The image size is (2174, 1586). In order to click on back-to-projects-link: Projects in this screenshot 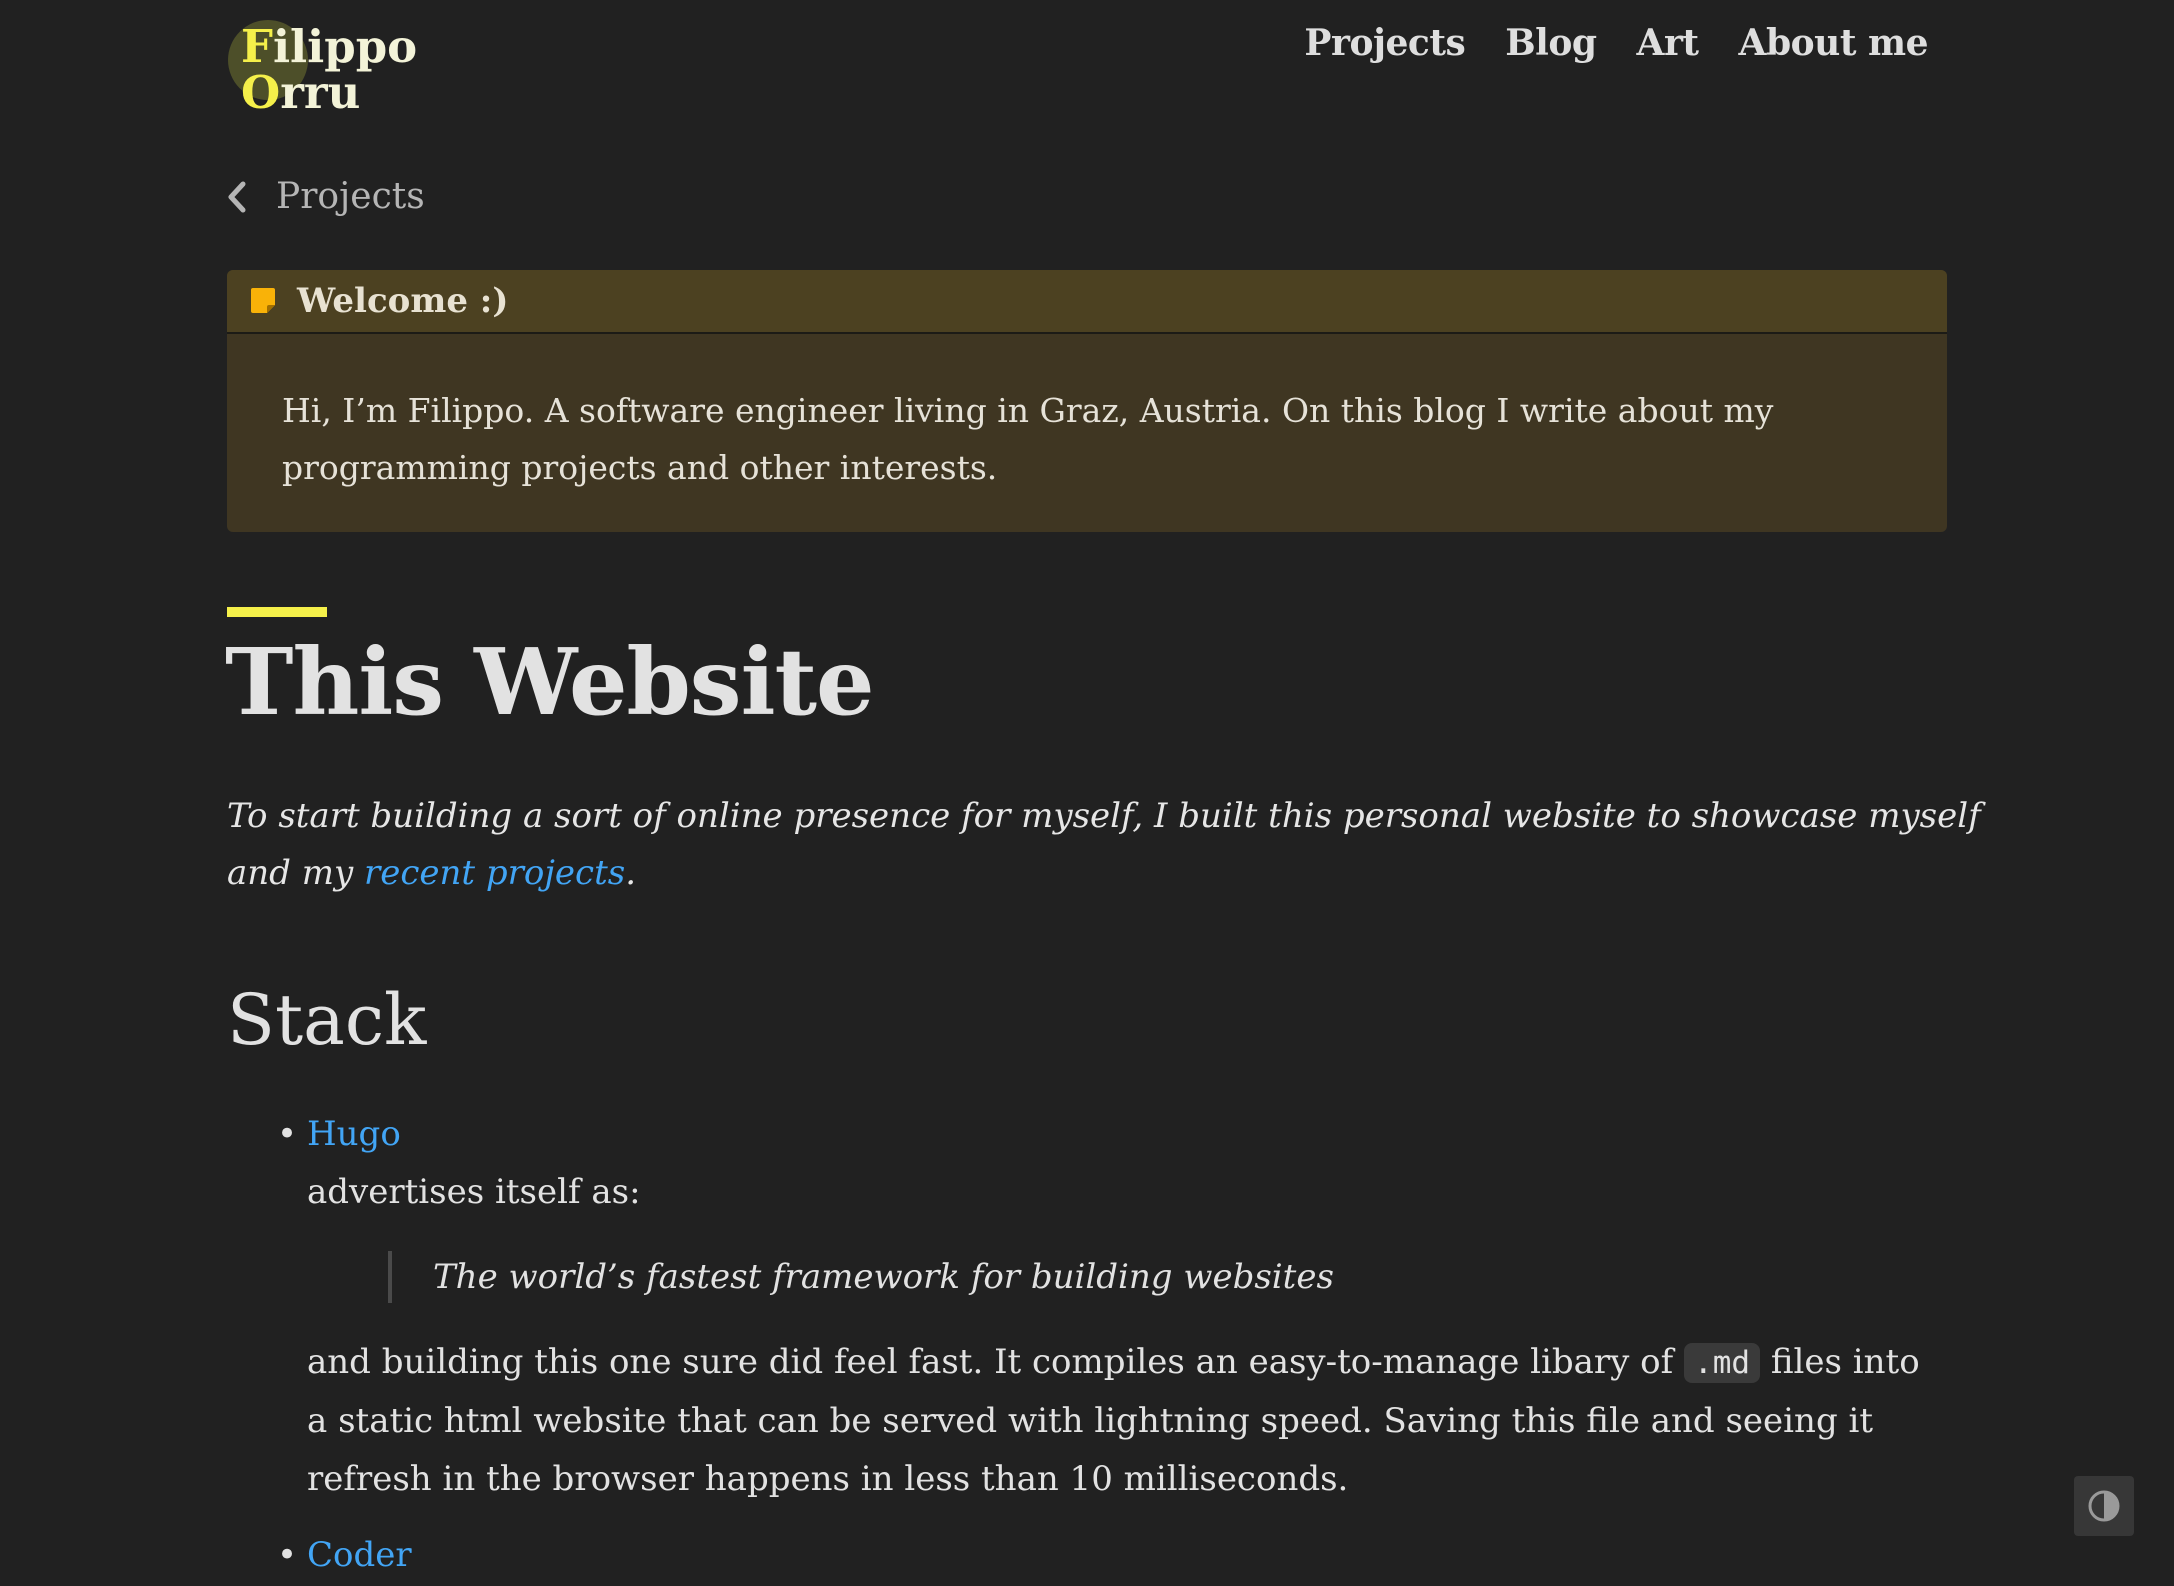, I will do `click(325, 196)`.